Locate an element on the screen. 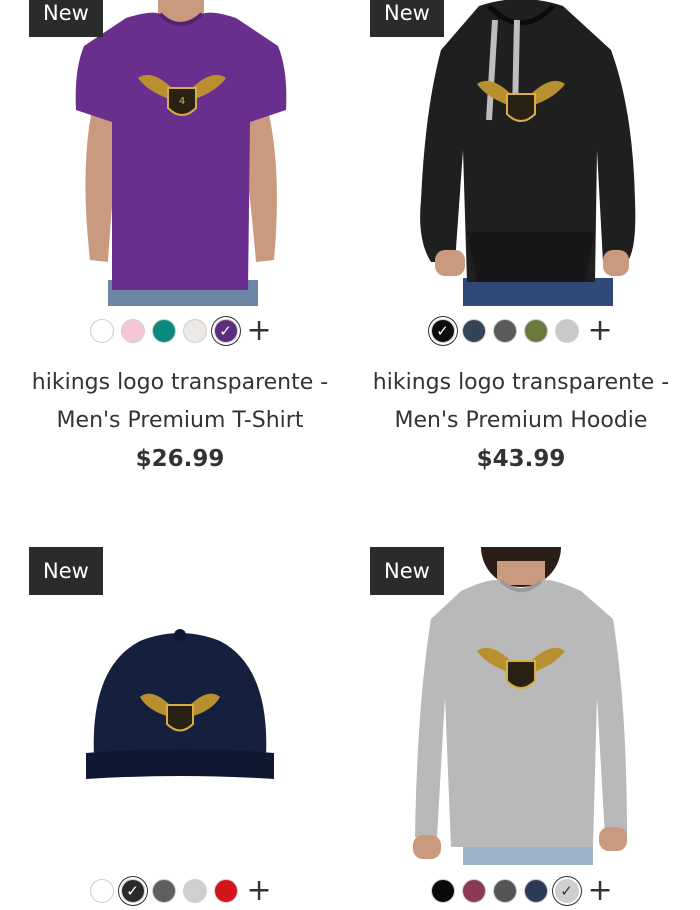 Image resolution: width=700 pixels, height=910 pixels. color-swatch-purple: ✓ is located at coordinates (225, 331).